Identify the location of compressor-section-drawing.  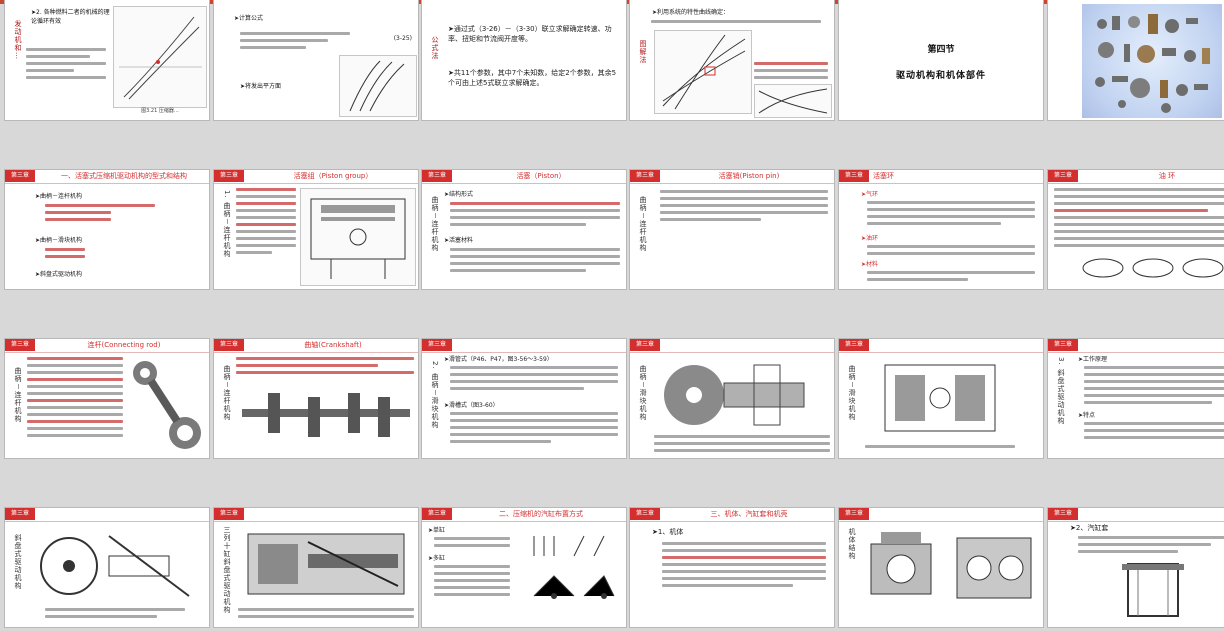
(940, 398).